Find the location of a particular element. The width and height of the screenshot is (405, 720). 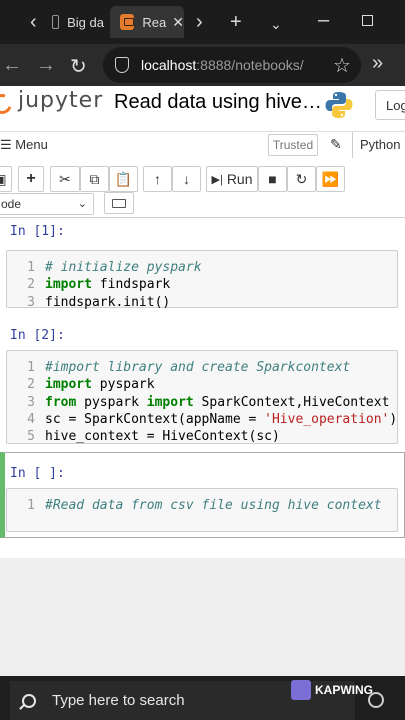

run-button: ▶| Run is located at coordinates (232, 179).